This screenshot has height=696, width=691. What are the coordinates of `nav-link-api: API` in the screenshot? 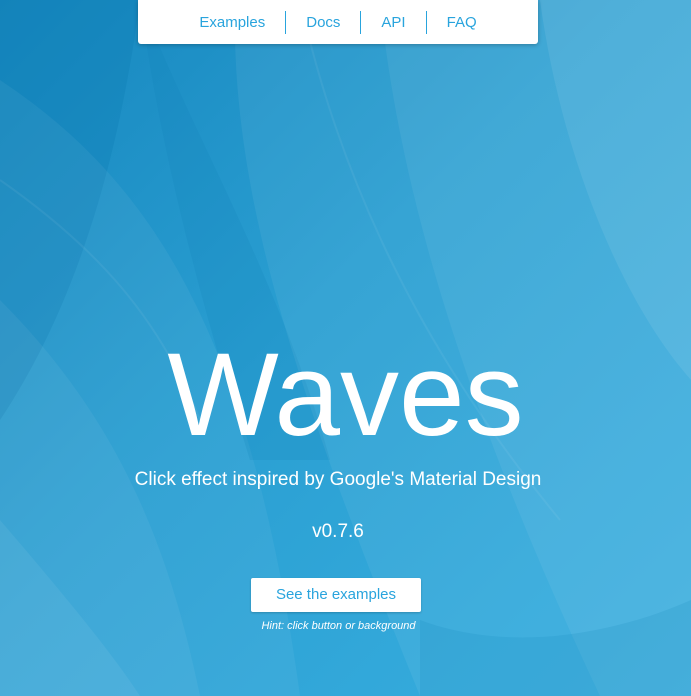 It's located at (392, 22).